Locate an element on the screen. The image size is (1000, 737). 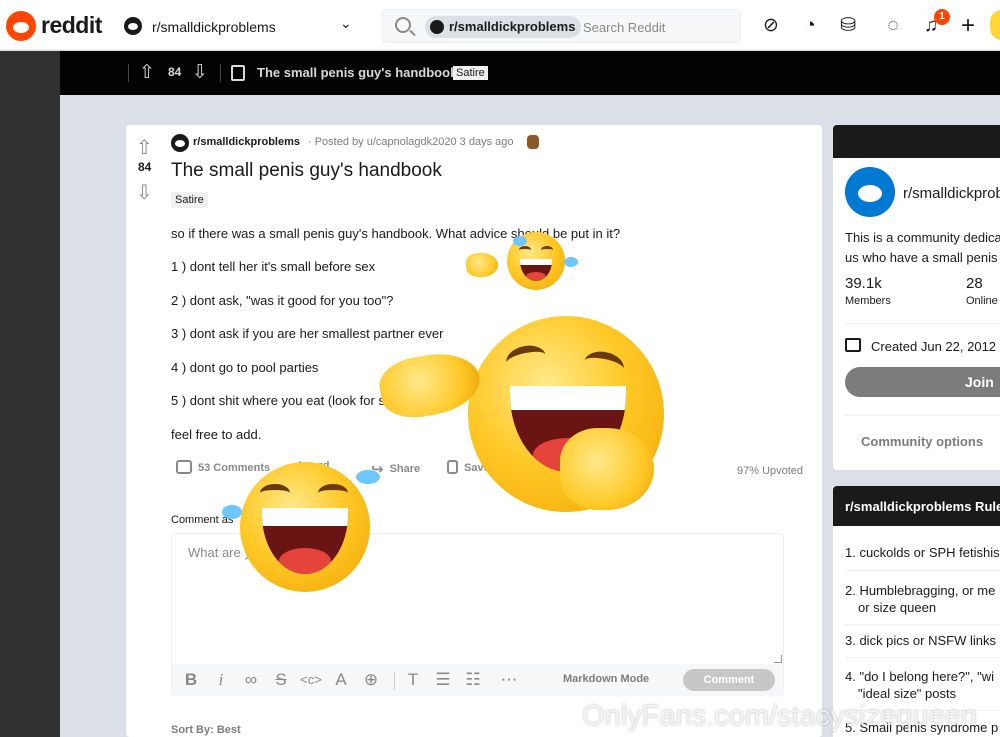
strikethrough-icon: S is located at coordinates (281, 680).